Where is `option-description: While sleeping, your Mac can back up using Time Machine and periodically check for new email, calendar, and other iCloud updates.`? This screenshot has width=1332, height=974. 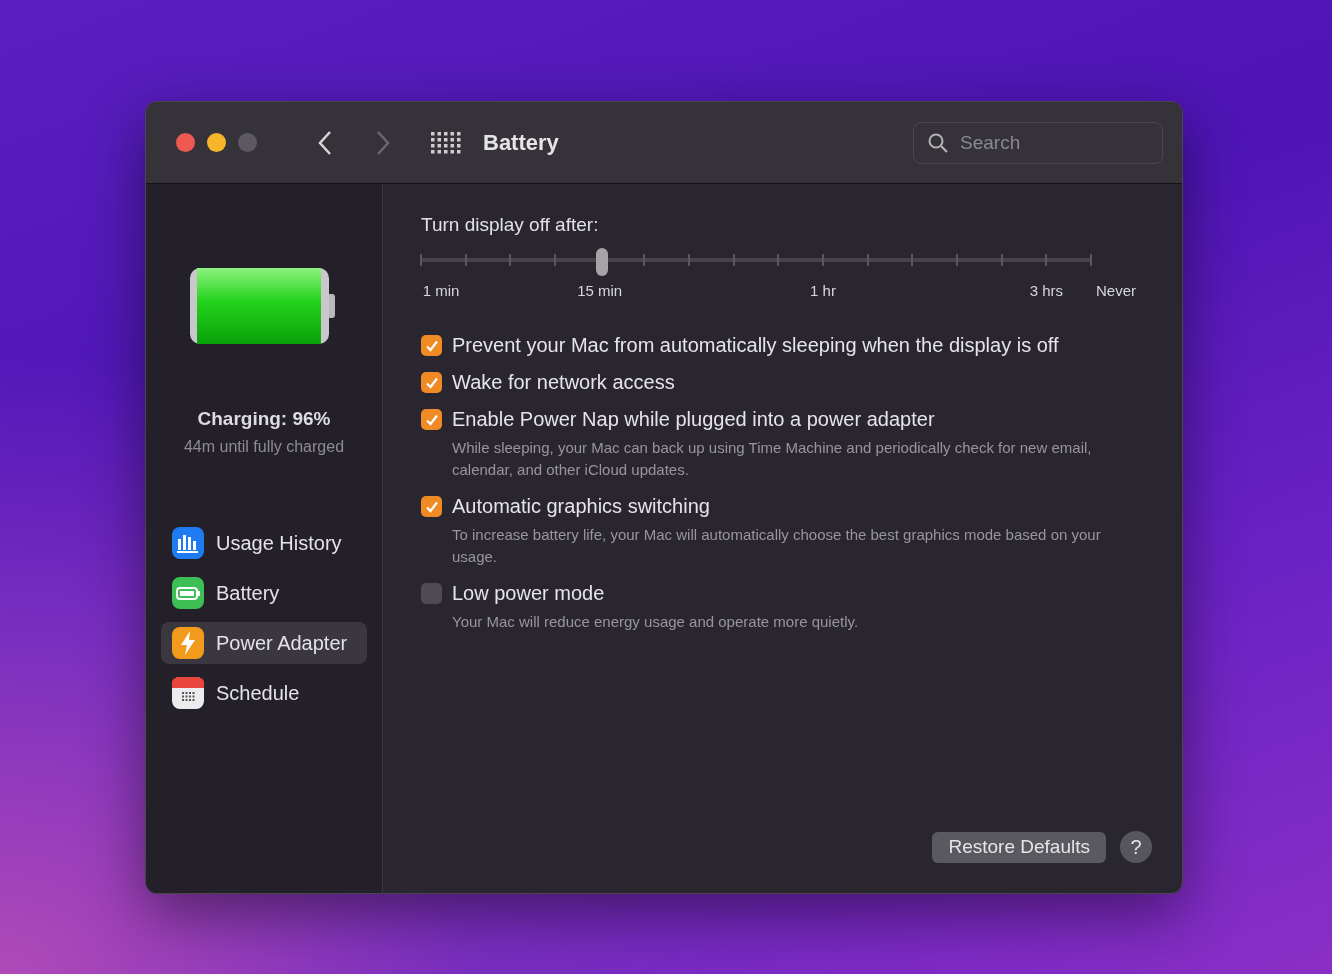
option-description: While sleeping, your Mac can back up using Time Machine and periodically check for new email, calendar, and other iCloud updates. is located at coordinates (772, 459).